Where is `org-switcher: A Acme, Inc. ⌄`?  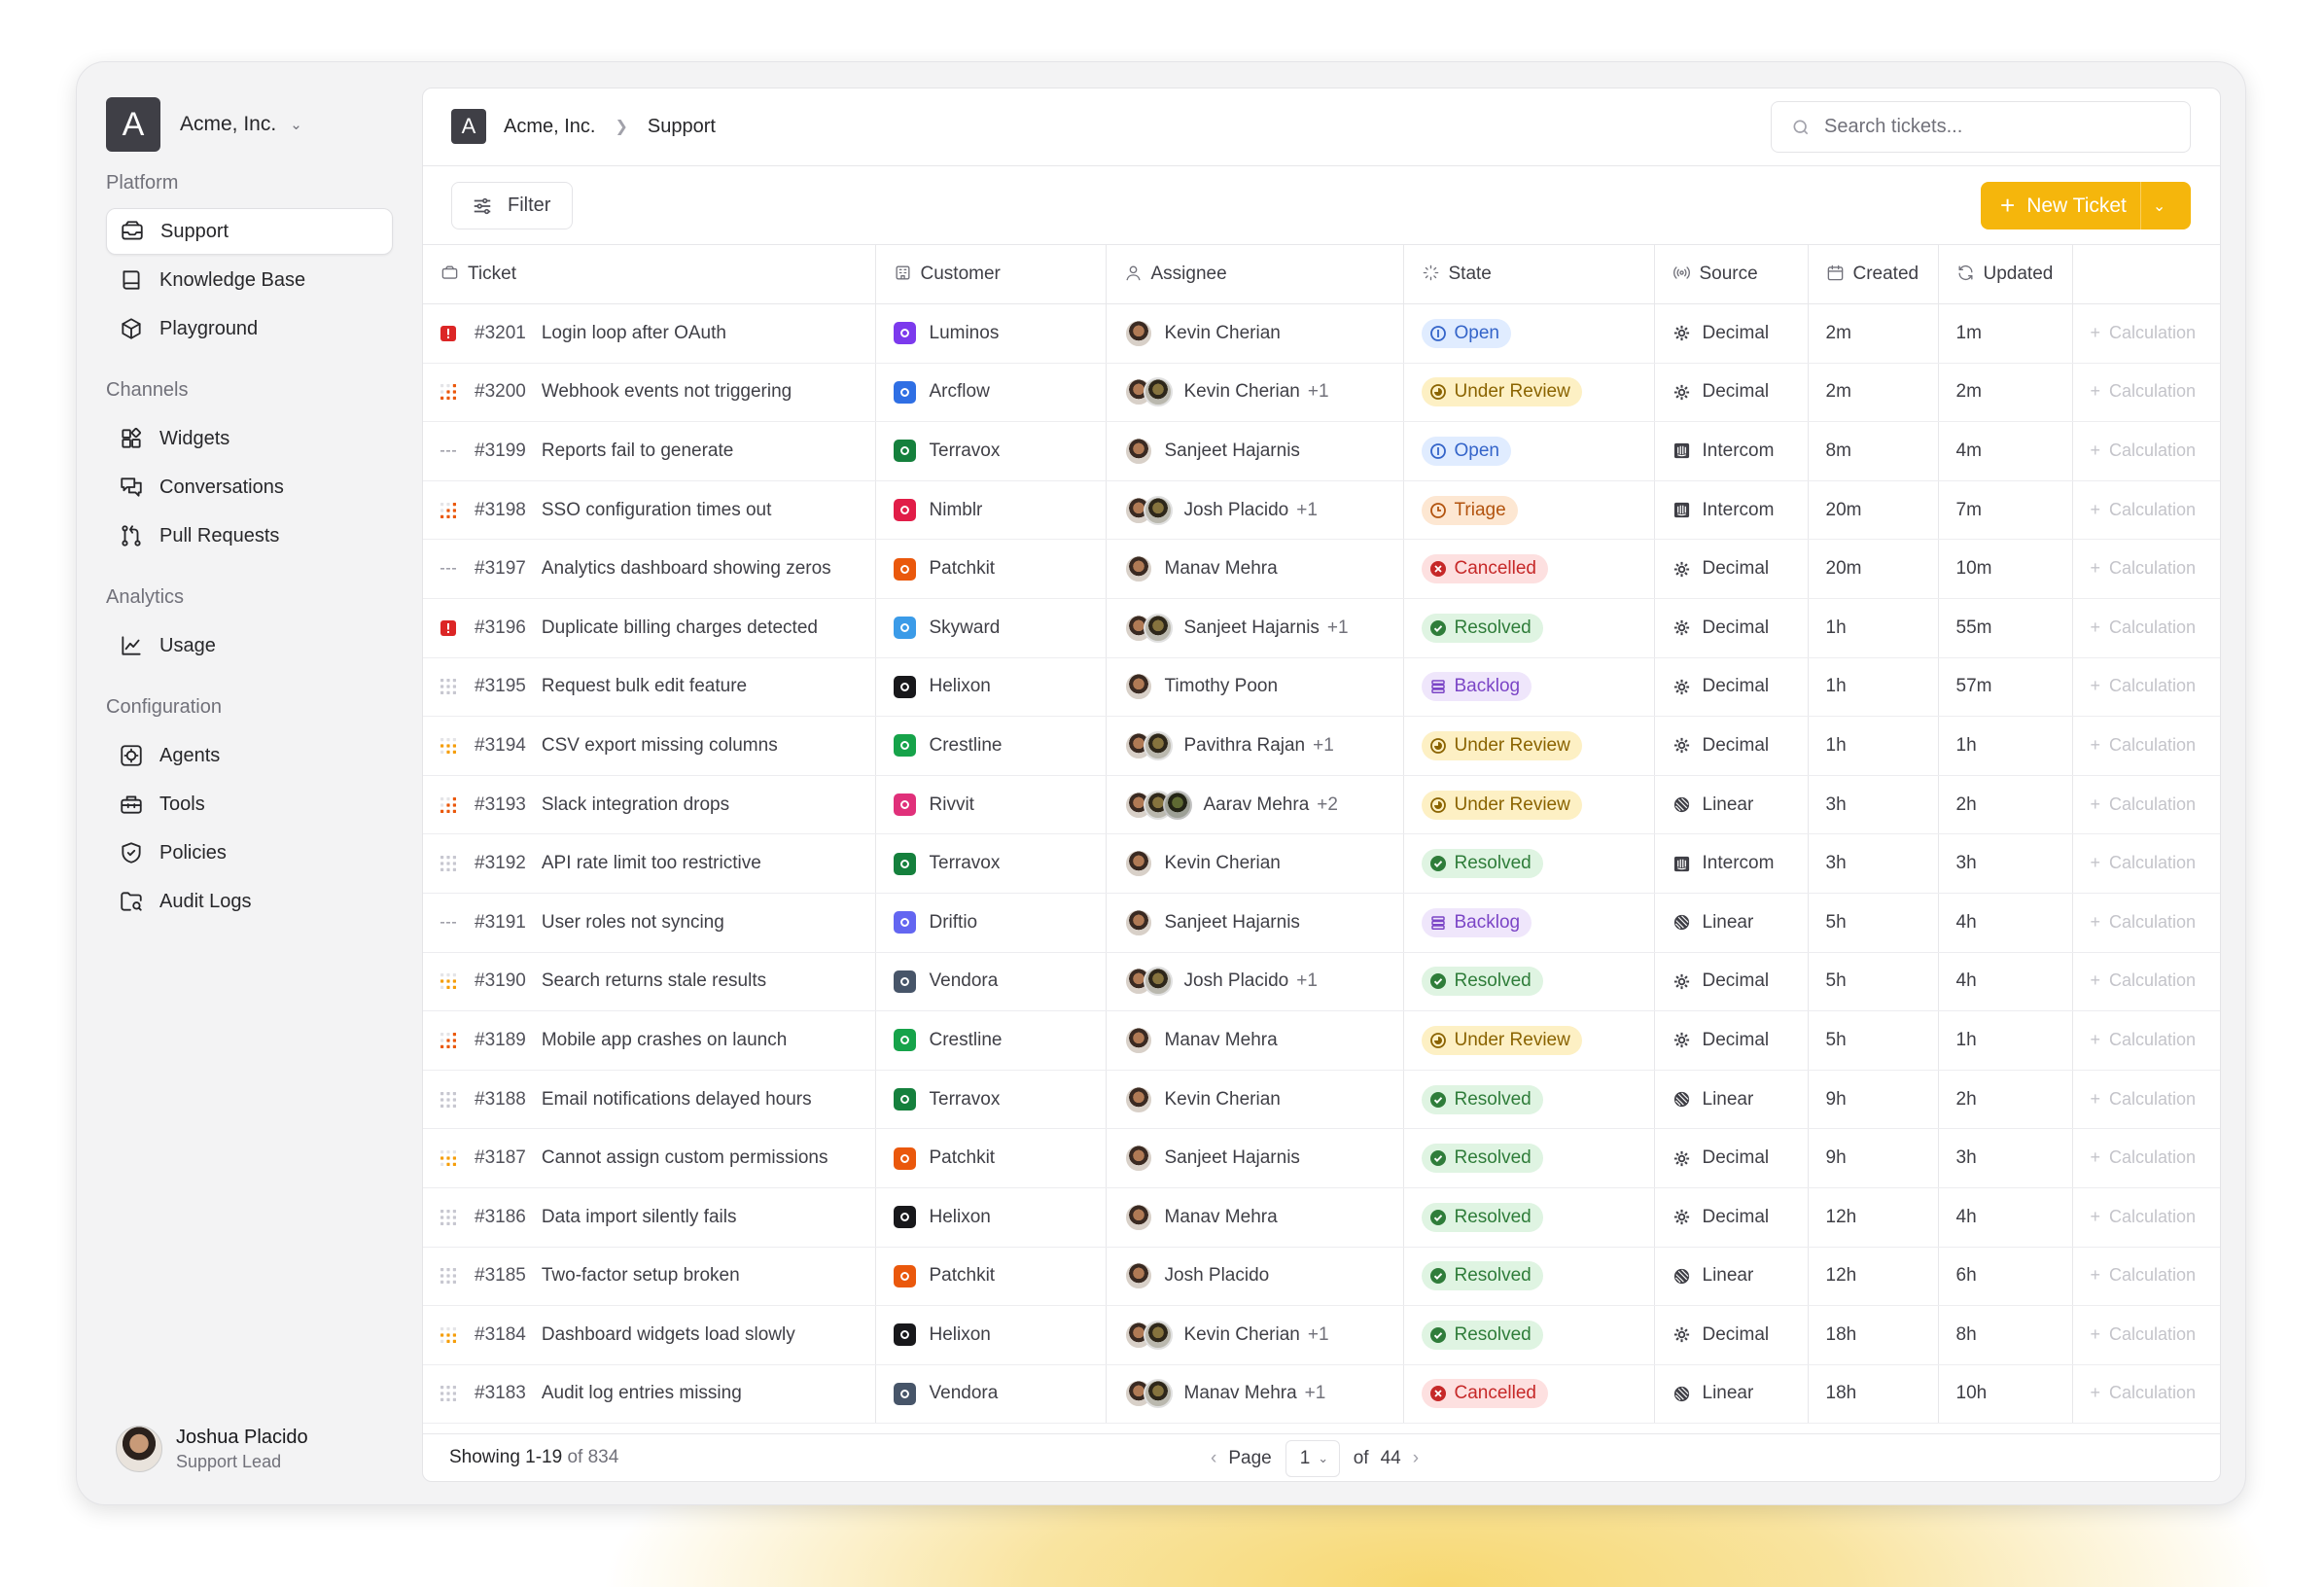 org-switcher: A Acme, Inc. ⌄ is located at coordinates (249, 125).